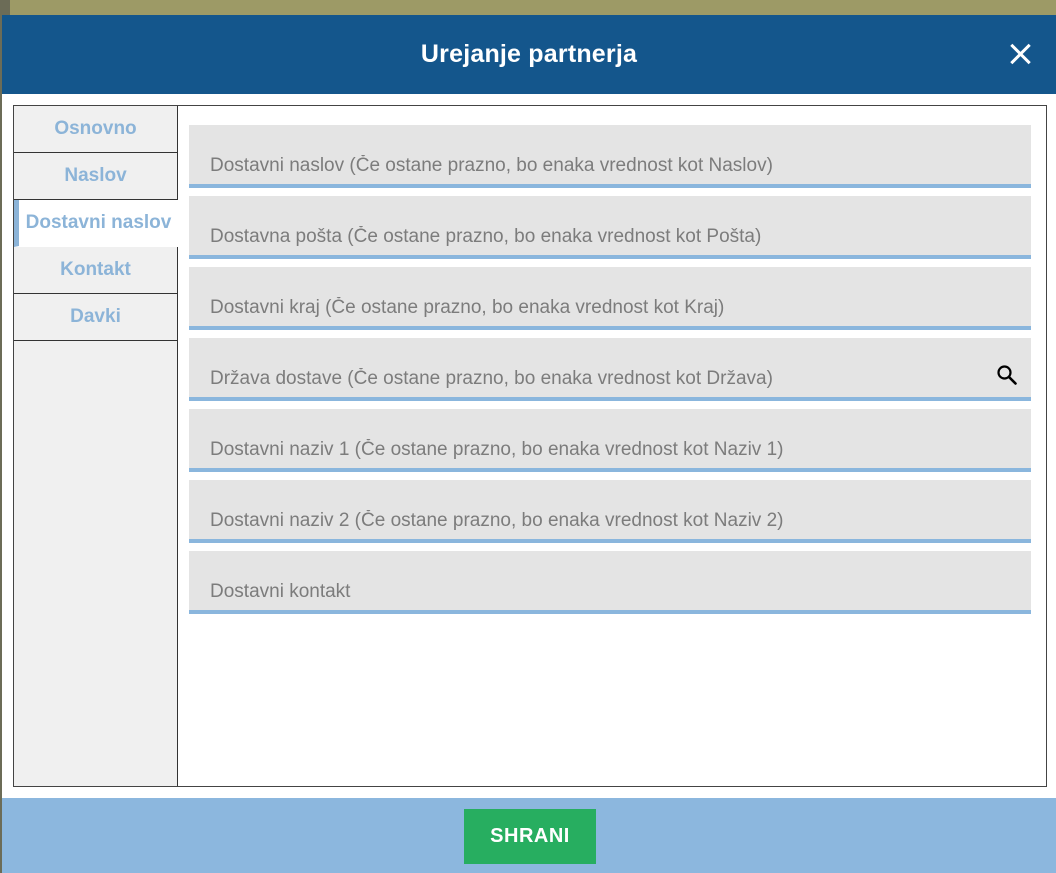 This screenshot has width=1056, height=873. I want to click on field-drzava-dostave, so click(610, 369).